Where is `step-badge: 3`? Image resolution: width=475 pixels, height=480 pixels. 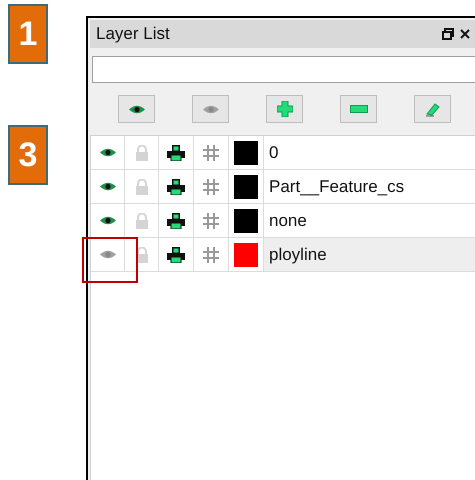 step-badge: 3 is located at coordinates (28, 155).